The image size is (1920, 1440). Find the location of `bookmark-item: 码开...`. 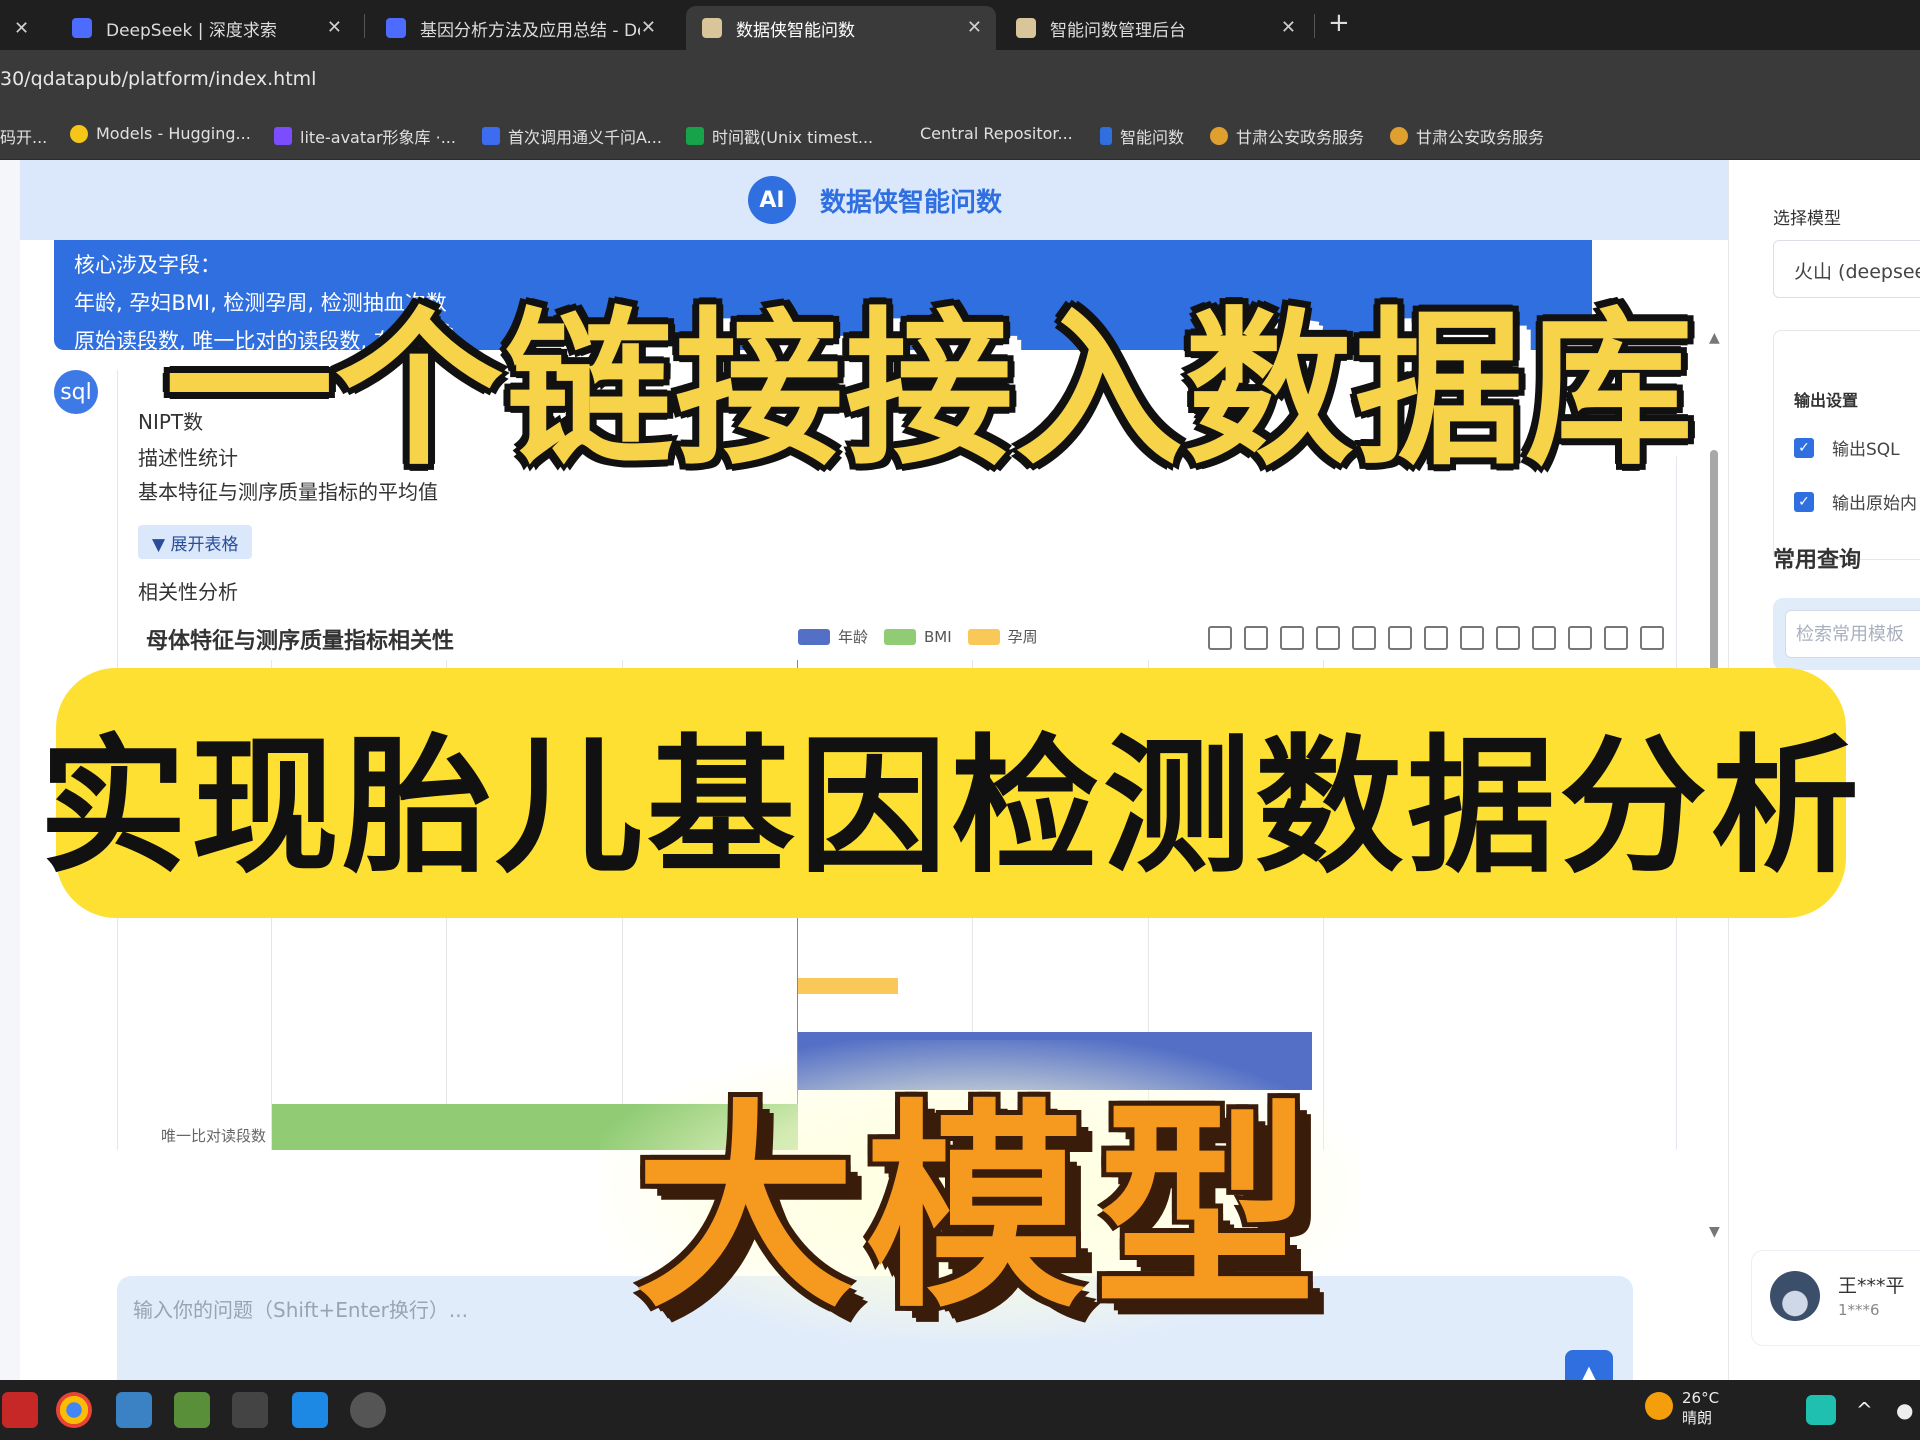

bookmark-item: 码开... is located at coordinates (23, 136).